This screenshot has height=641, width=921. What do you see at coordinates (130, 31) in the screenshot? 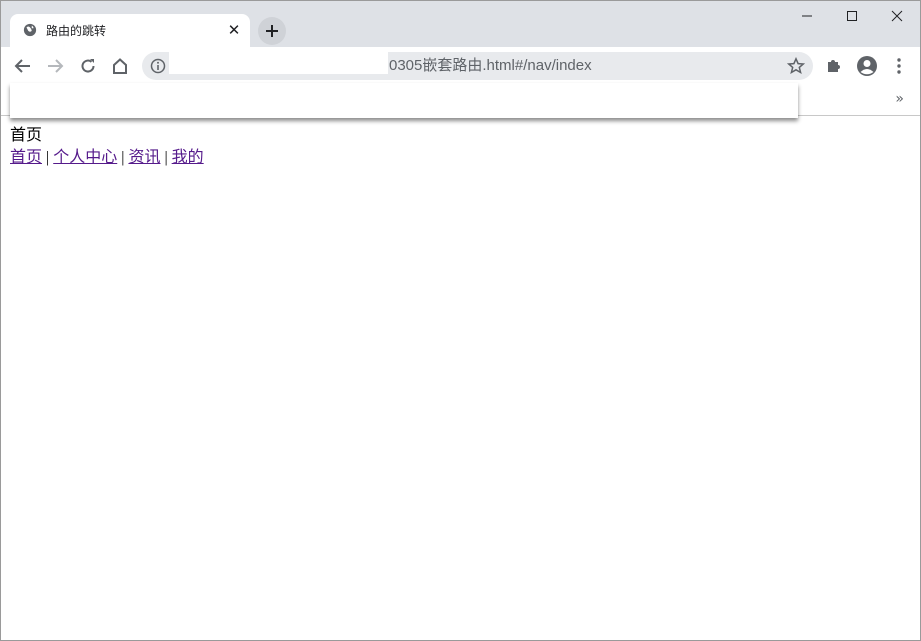
I see `active-tab: 路由的跳转 ✕` at bounding box center [130, 31].